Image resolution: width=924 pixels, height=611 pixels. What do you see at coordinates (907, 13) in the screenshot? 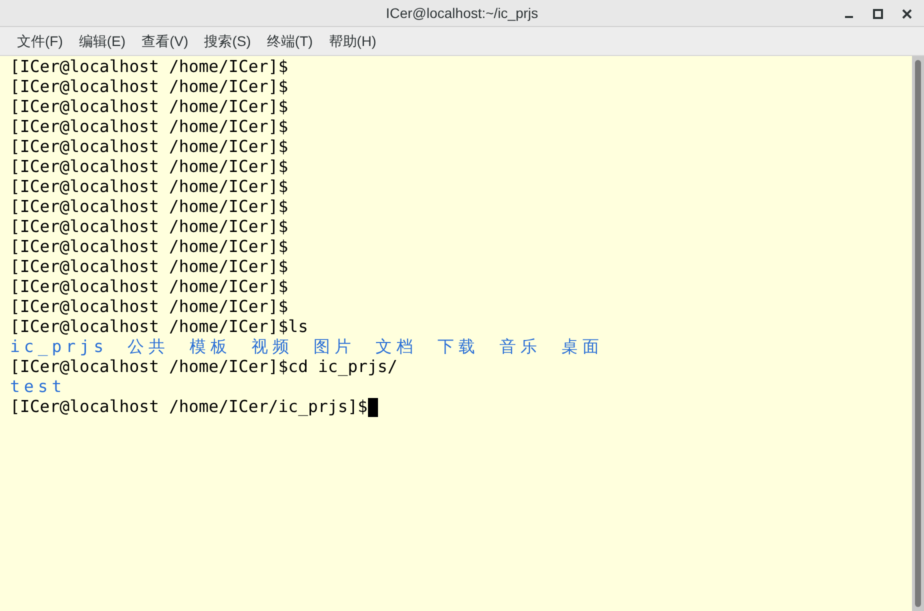
I see `close-icon` at bounding box center [907, 13].